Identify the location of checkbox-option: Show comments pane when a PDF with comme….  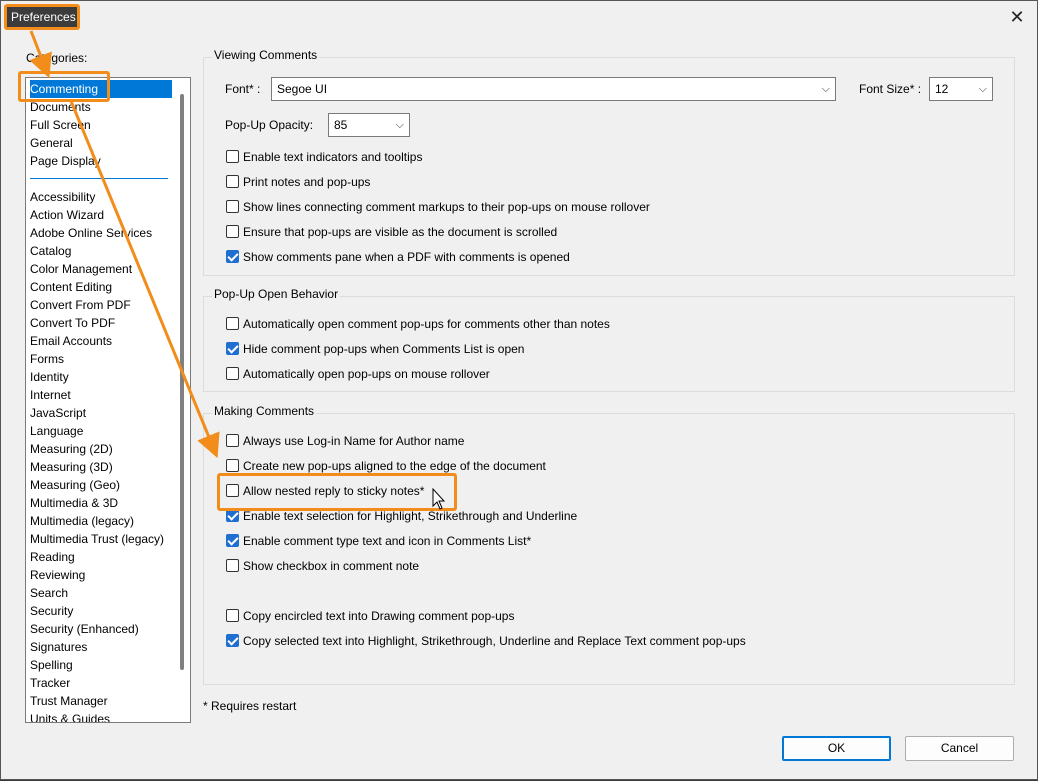
(398, 257).